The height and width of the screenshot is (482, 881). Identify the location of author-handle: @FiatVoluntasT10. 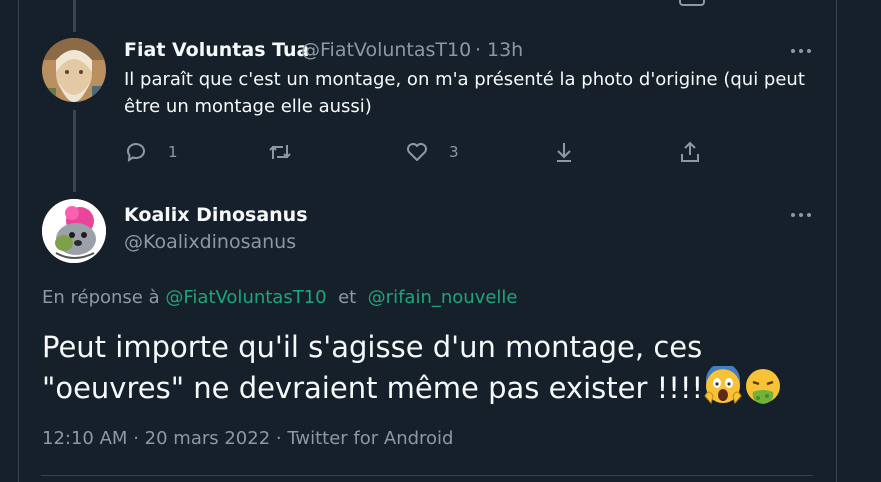
(386, 50).